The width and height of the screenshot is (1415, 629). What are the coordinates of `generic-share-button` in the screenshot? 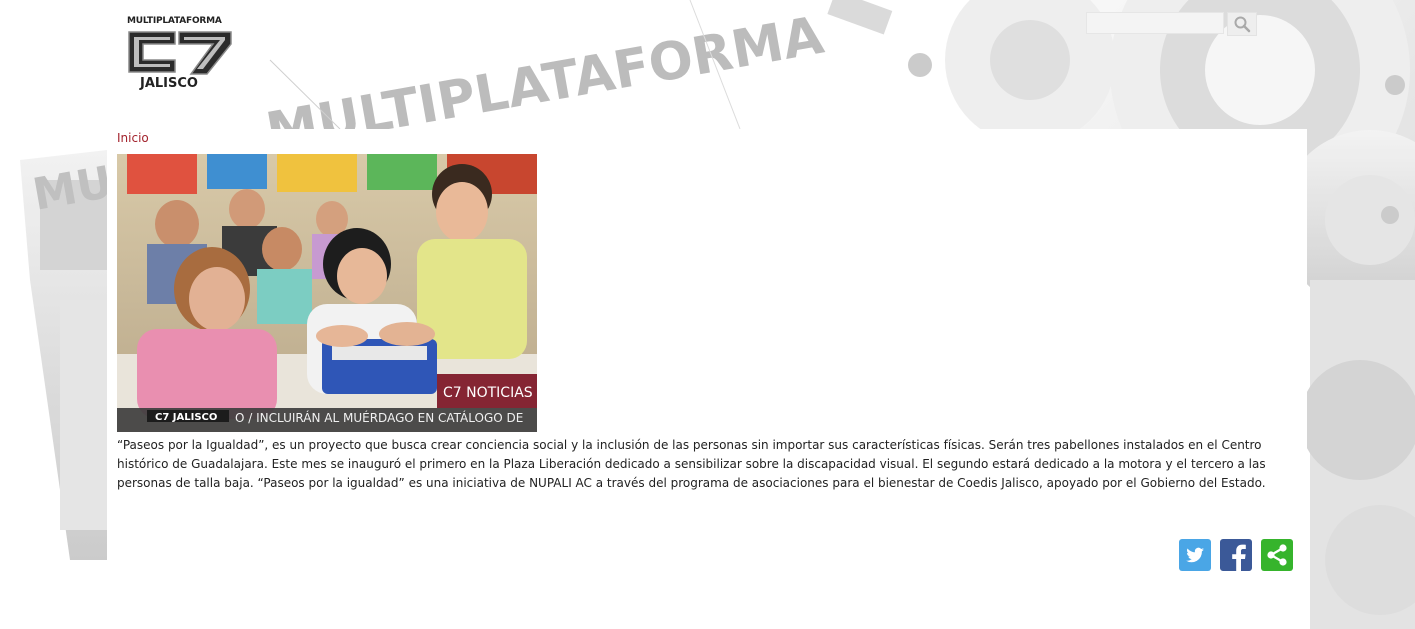 It's located at (1277, 555).